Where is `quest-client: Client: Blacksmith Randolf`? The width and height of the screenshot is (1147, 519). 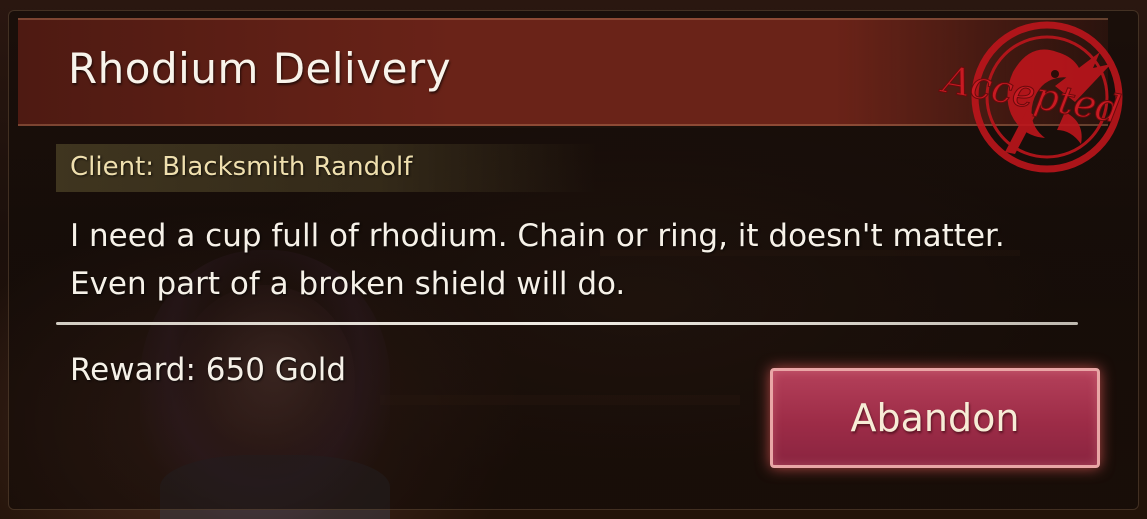 quest-client: Client: Blacksmith Randolf is located at coordinates (241, 167).